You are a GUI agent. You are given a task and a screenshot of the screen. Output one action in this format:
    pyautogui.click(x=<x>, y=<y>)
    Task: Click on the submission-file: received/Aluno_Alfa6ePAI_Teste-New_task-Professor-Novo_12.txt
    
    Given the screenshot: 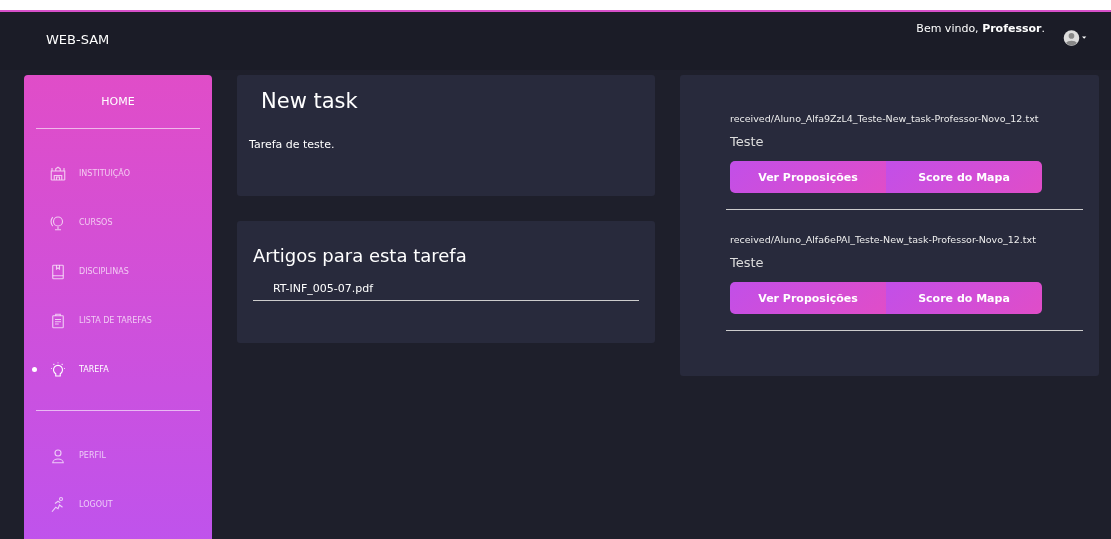 What is the action you would take?
    pyautogui.click(x=883, y=239)
    